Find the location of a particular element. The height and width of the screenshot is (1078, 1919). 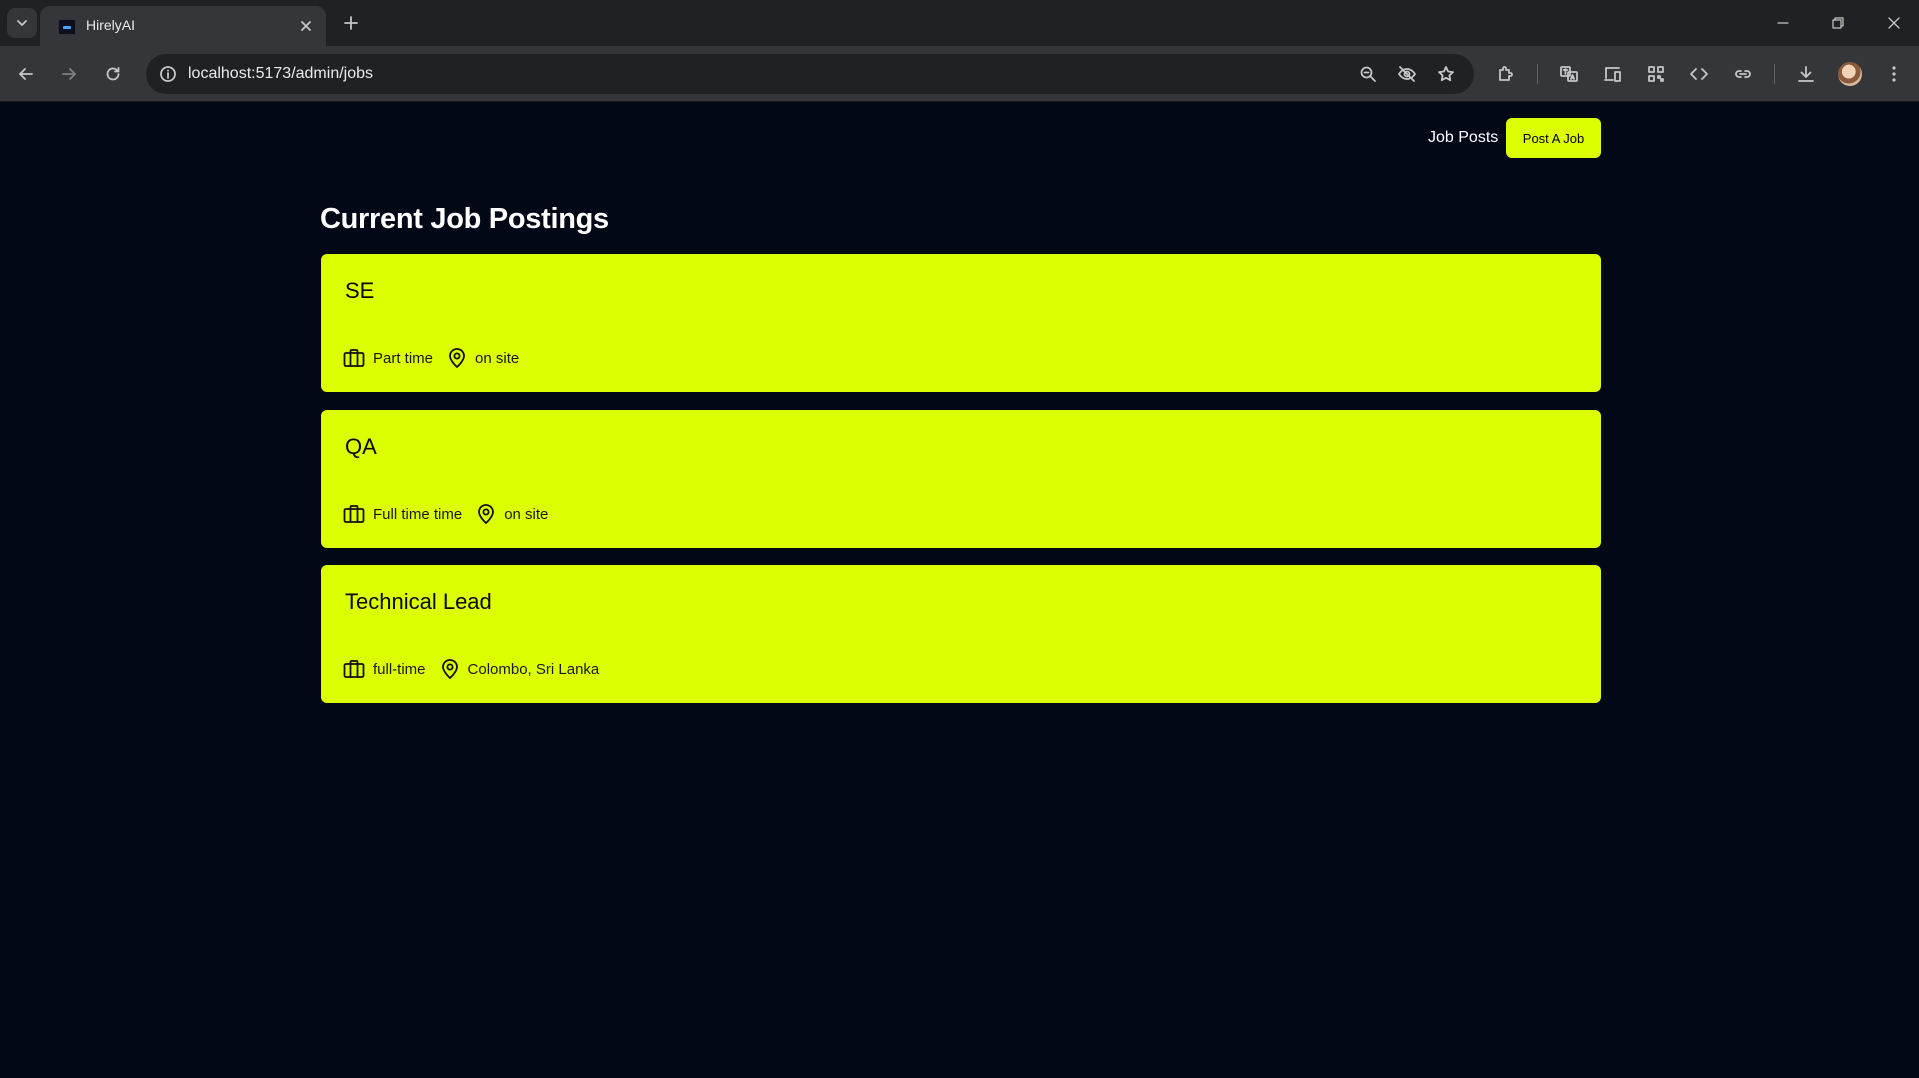

favicon-icon is located at coordinates (67, 27).